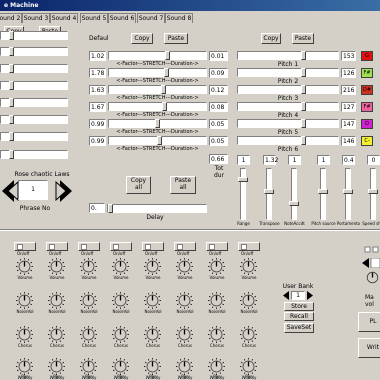  Describe the element at coordinates (56, 334) in the screenshot. I see `knob-2-chorus` at that location.